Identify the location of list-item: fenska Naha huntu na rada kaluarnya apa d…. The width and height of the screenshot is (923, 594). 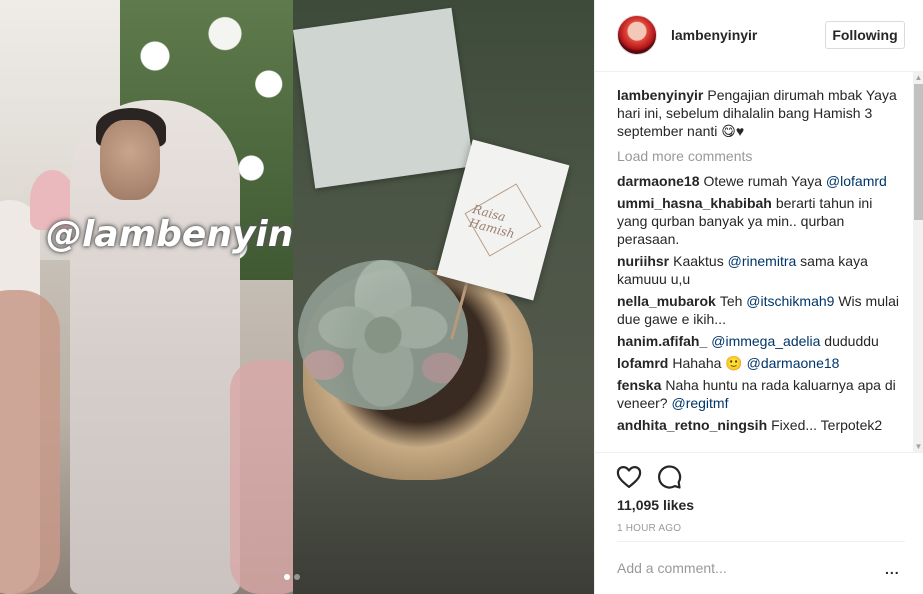
(759, 394).